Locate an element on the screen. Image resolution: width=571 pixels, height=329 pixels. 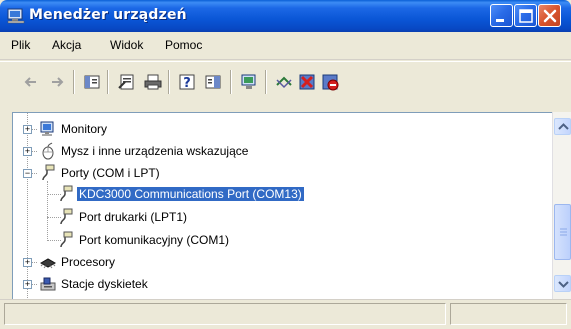
maximize-button is located at coordinates (525, 15).